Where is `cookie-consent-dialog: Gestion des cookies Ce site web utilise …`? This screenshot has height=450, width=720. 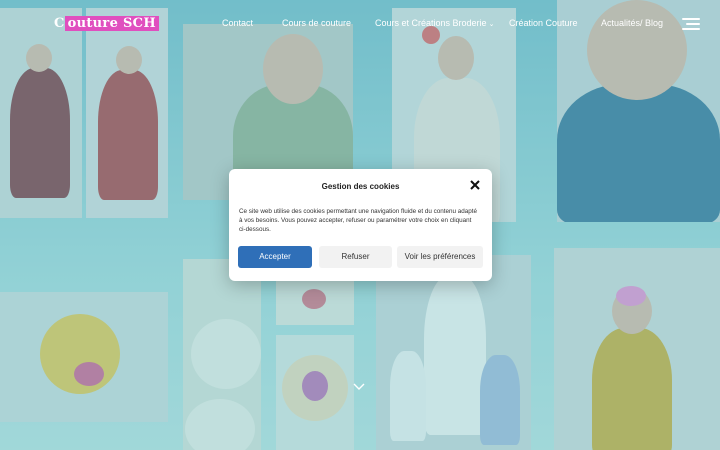 cookie-consent-dialog: Gestion des cookies Ce site web utilise … is located at coordinates (360, 225).